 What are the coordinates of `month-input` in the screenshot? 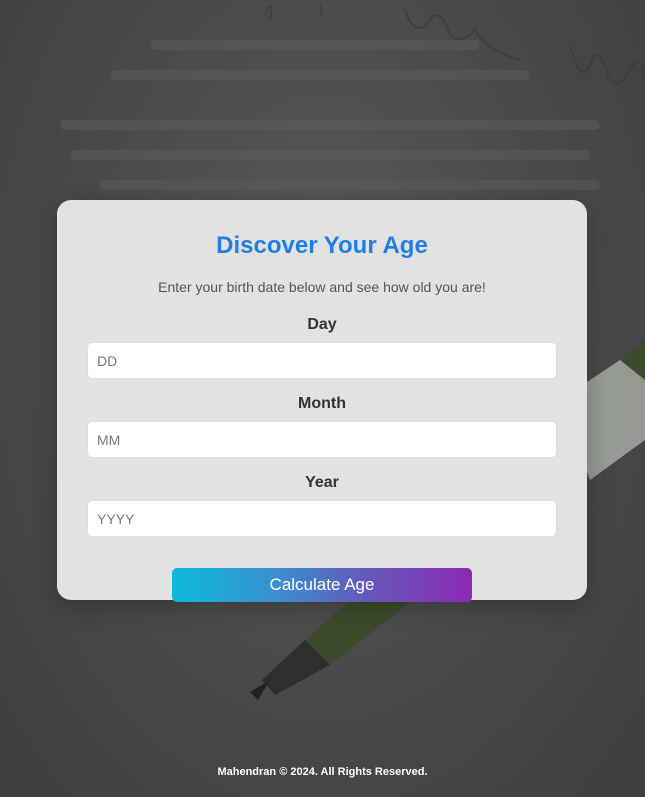 It's located at (322, 439).